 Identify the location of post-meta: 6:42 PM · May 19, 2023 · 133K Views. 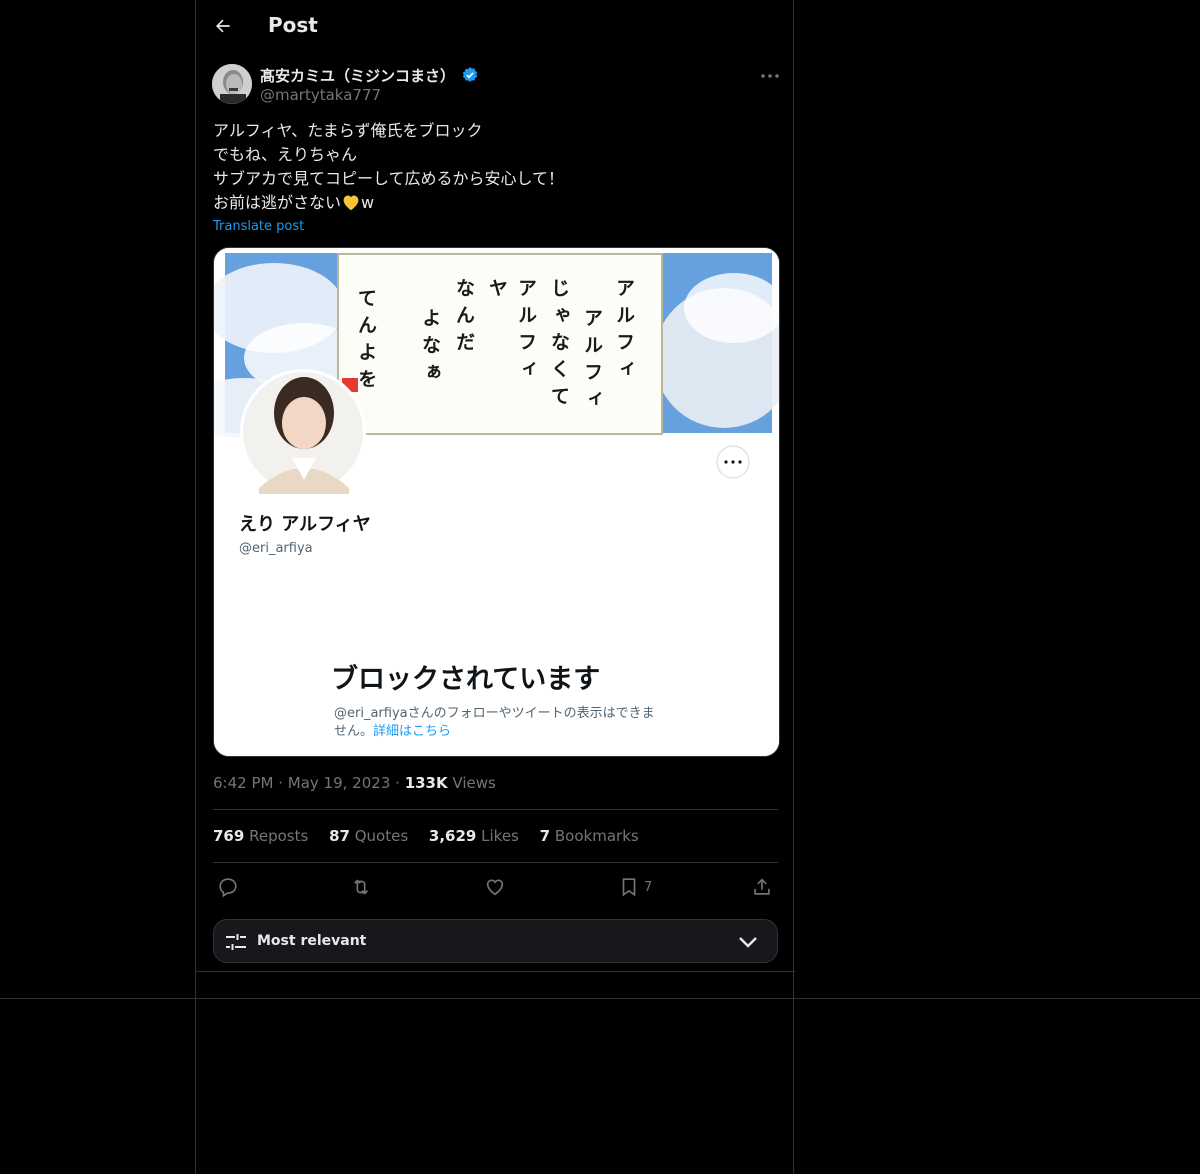
(354, 783).